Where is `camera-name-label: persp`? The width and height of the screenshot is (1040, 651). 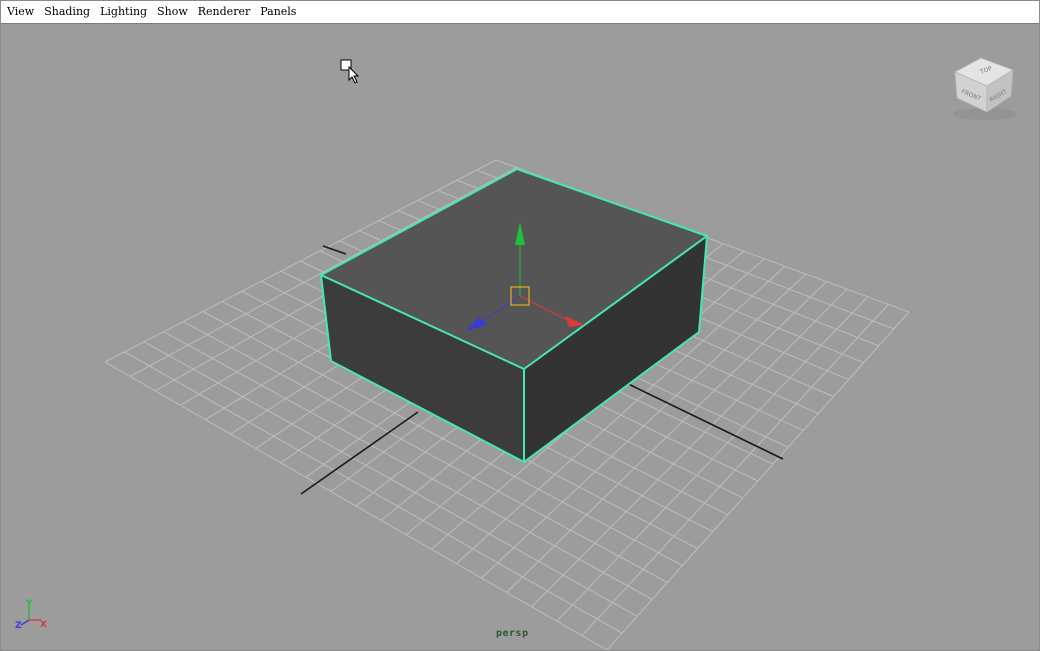 camera-name-label: persp is located at coordinates (512, 633).